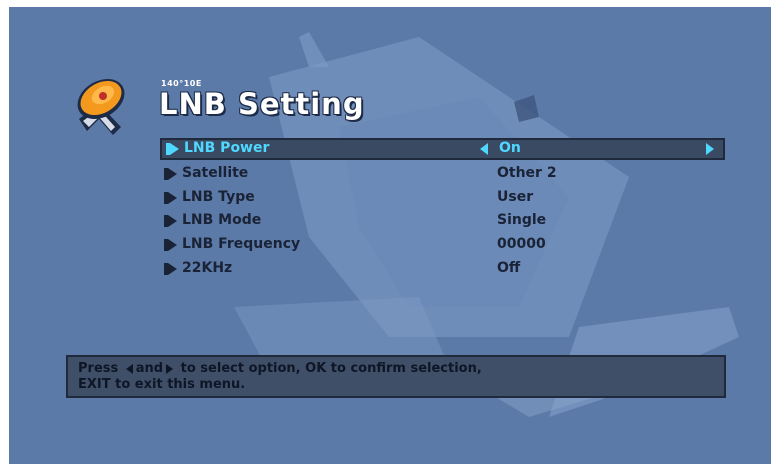 The image size is (771, 464). What do you see at coordinates (207, 268) in the screenshot?
I see `menu-item-label: 22KHz` at bounding box center [207, 268].